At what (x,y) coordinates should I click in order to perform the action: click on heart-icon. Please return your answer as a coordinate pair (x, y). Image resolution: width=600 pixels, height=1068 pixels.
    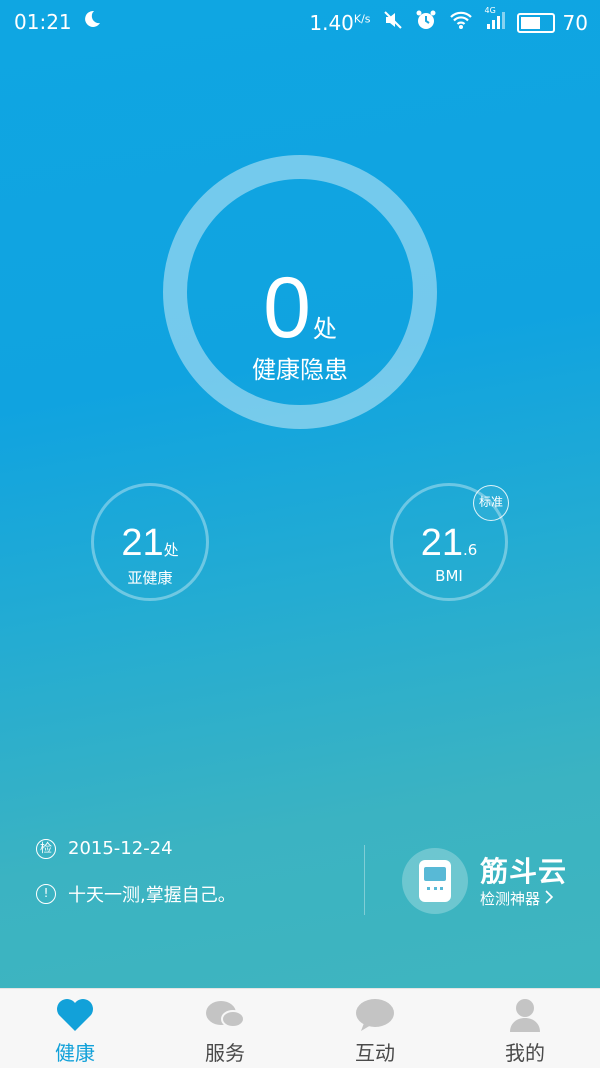
    Looking at the image, I should click on (75, 1017).